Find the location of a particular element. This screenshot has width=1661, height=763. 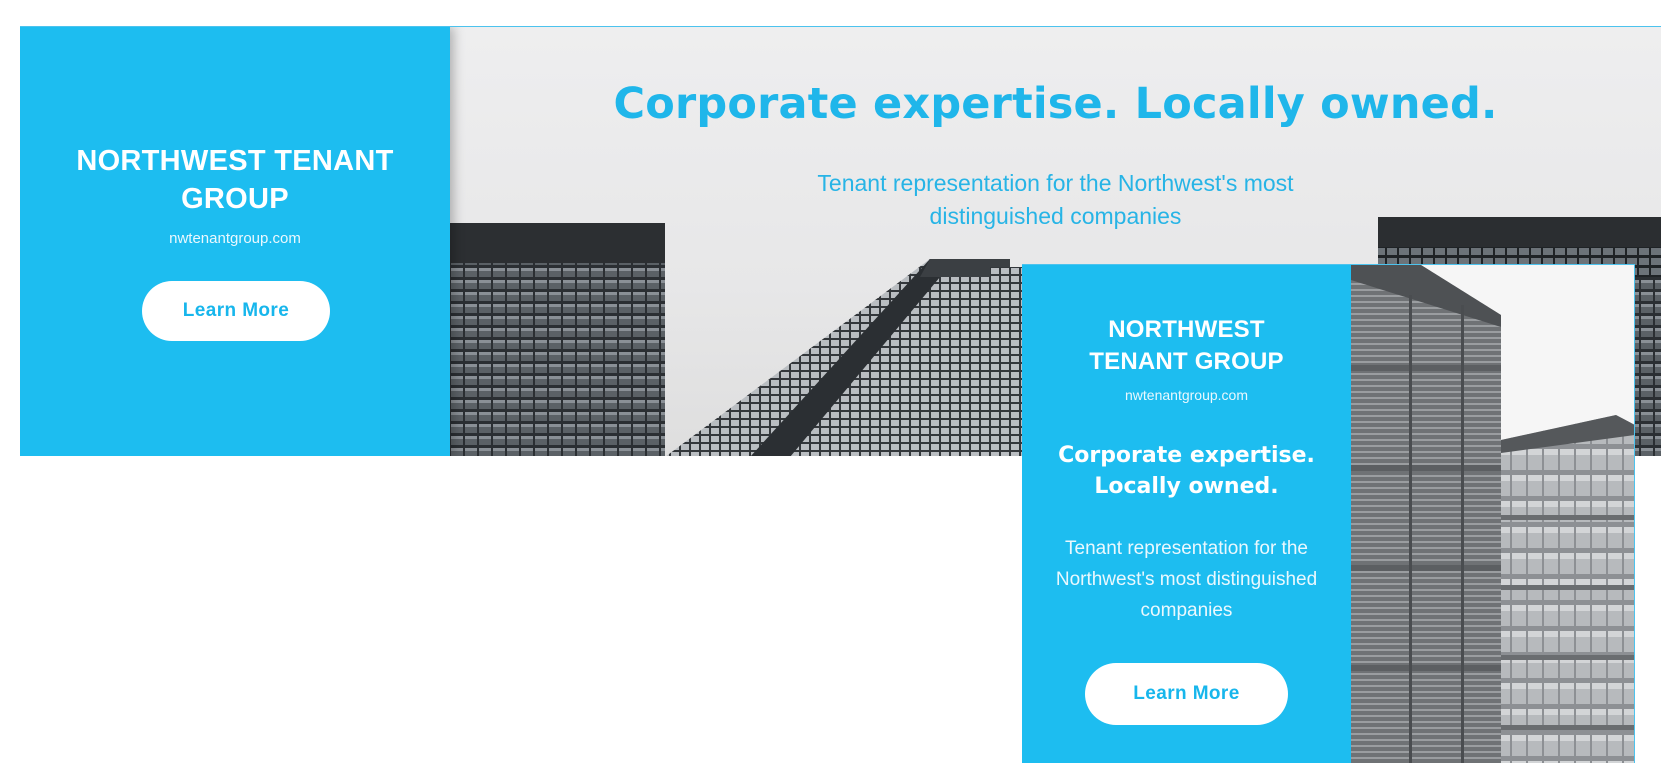

office-building-image is located at coordinates (1492, 514).